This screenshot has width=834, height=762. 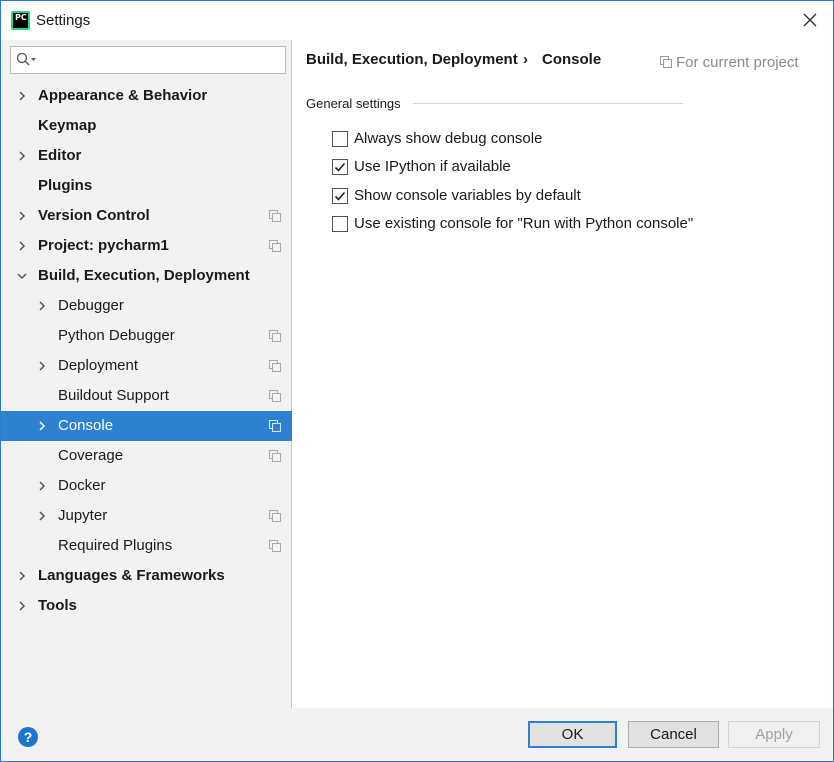 What do you see at coordinates (673, 734) in the screenshot?
I see `cancel-button: Cancel` at bounding box center [673, 734].